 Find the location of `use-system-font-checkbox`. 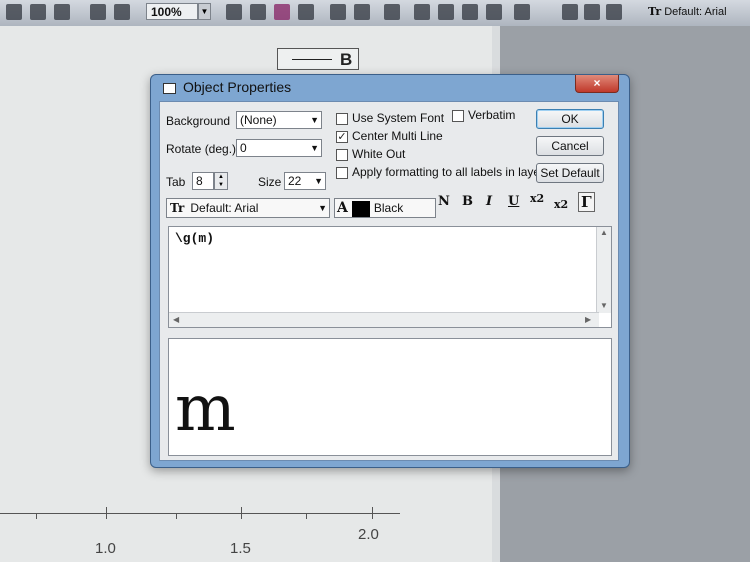

use-system-font-checkbox is located at coordinates (342, 119).